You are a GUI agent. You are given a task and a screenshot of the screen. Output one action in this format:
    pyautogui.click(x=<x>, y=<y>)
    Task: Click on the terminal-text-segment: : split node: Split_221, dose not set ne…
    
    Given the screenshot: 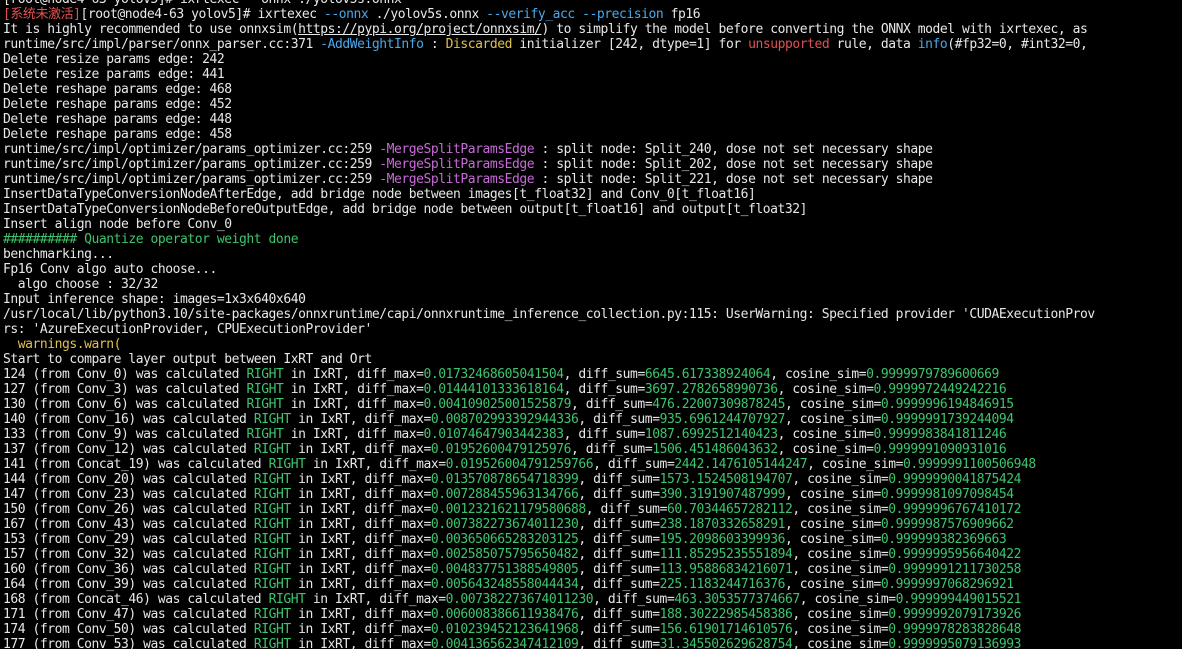 What is the action you would take?
    pyautogui.click(x=733, y=179)
    